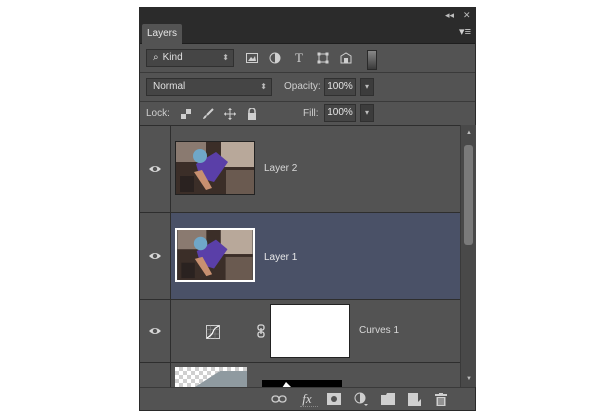 The image size is (600, 418). What do you see at coordinates (302, 86) in the screenshot?
I see `opacity-label: Opacity:` at bounding box center [302, 86].